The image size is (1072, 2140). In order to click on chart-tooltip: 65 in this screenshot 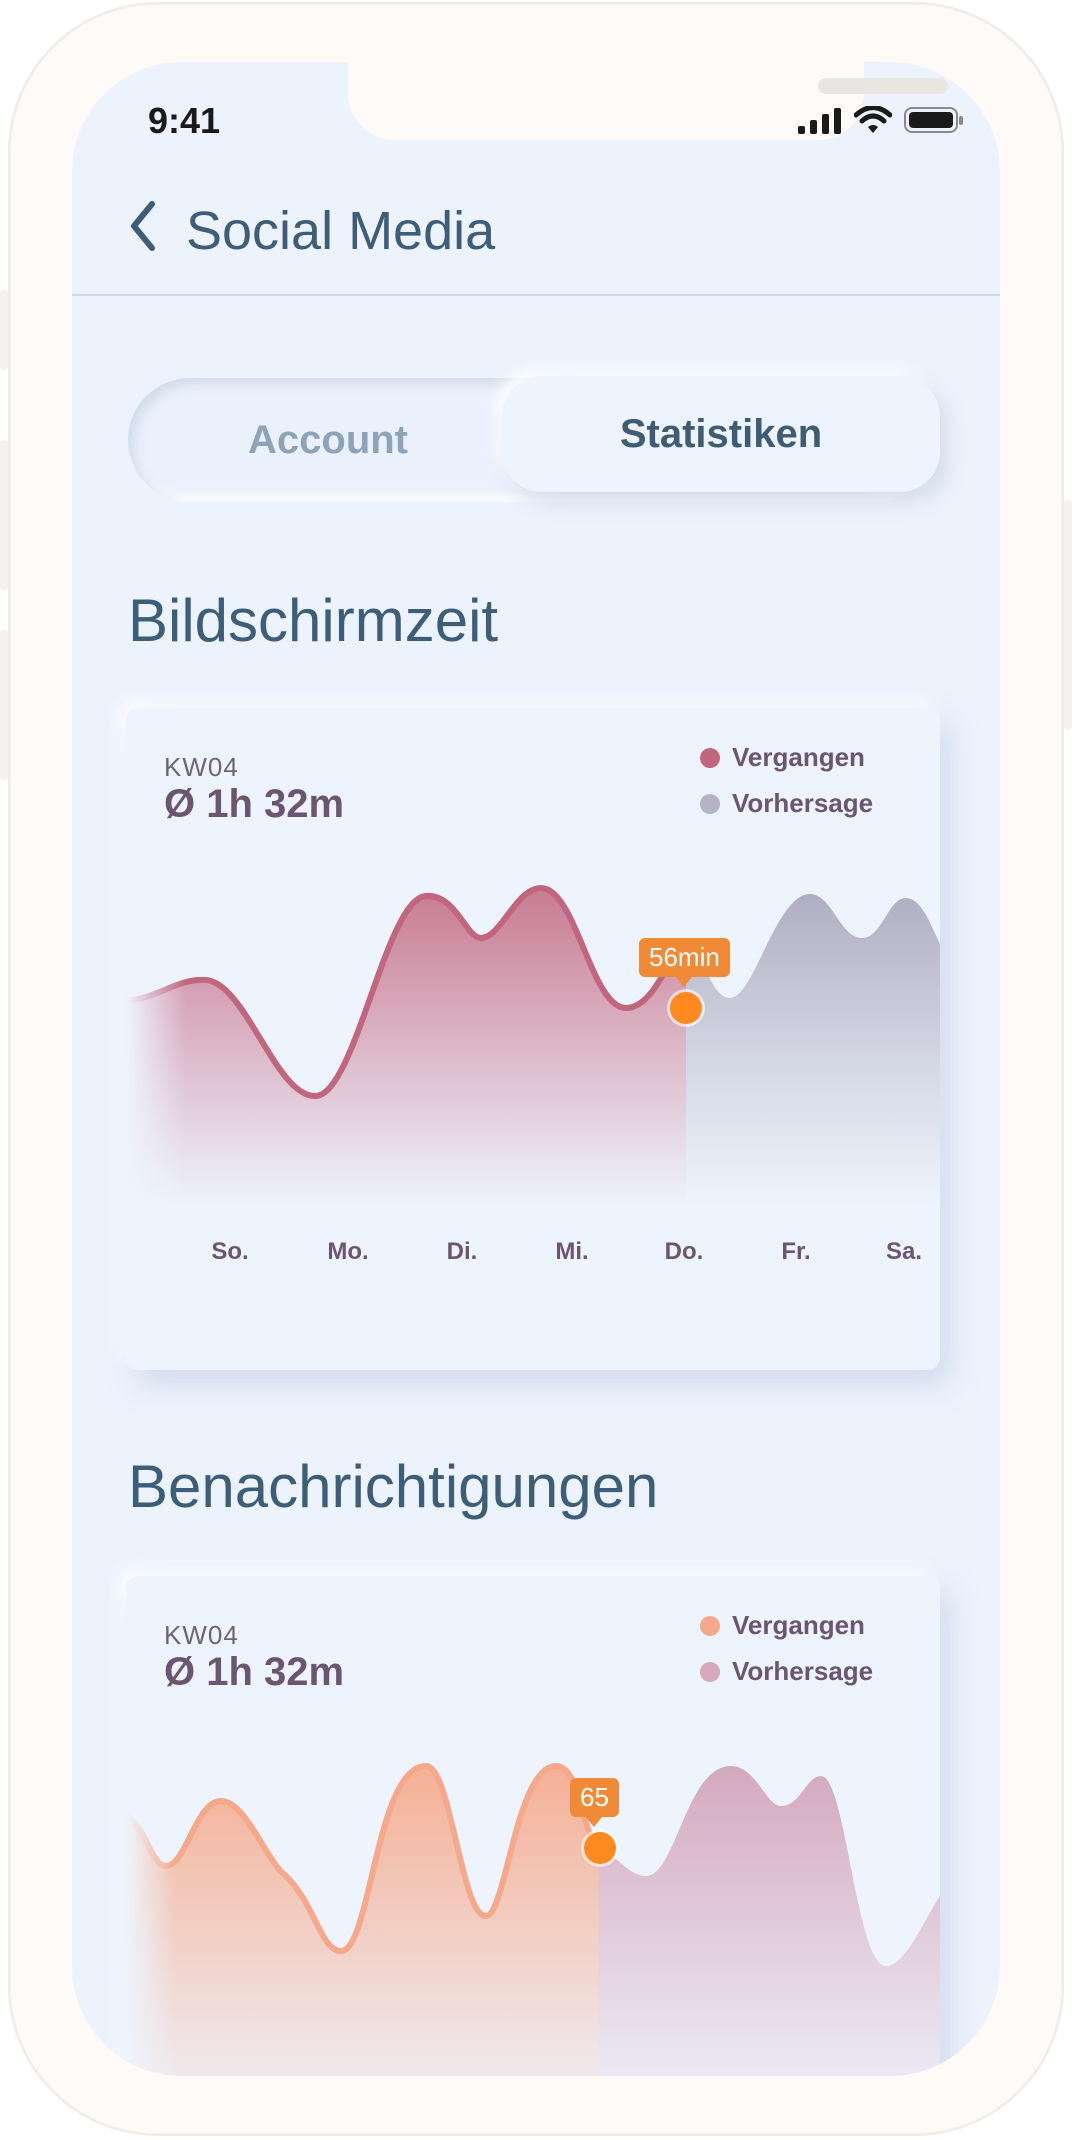, I will do `click(594, 1802)`.